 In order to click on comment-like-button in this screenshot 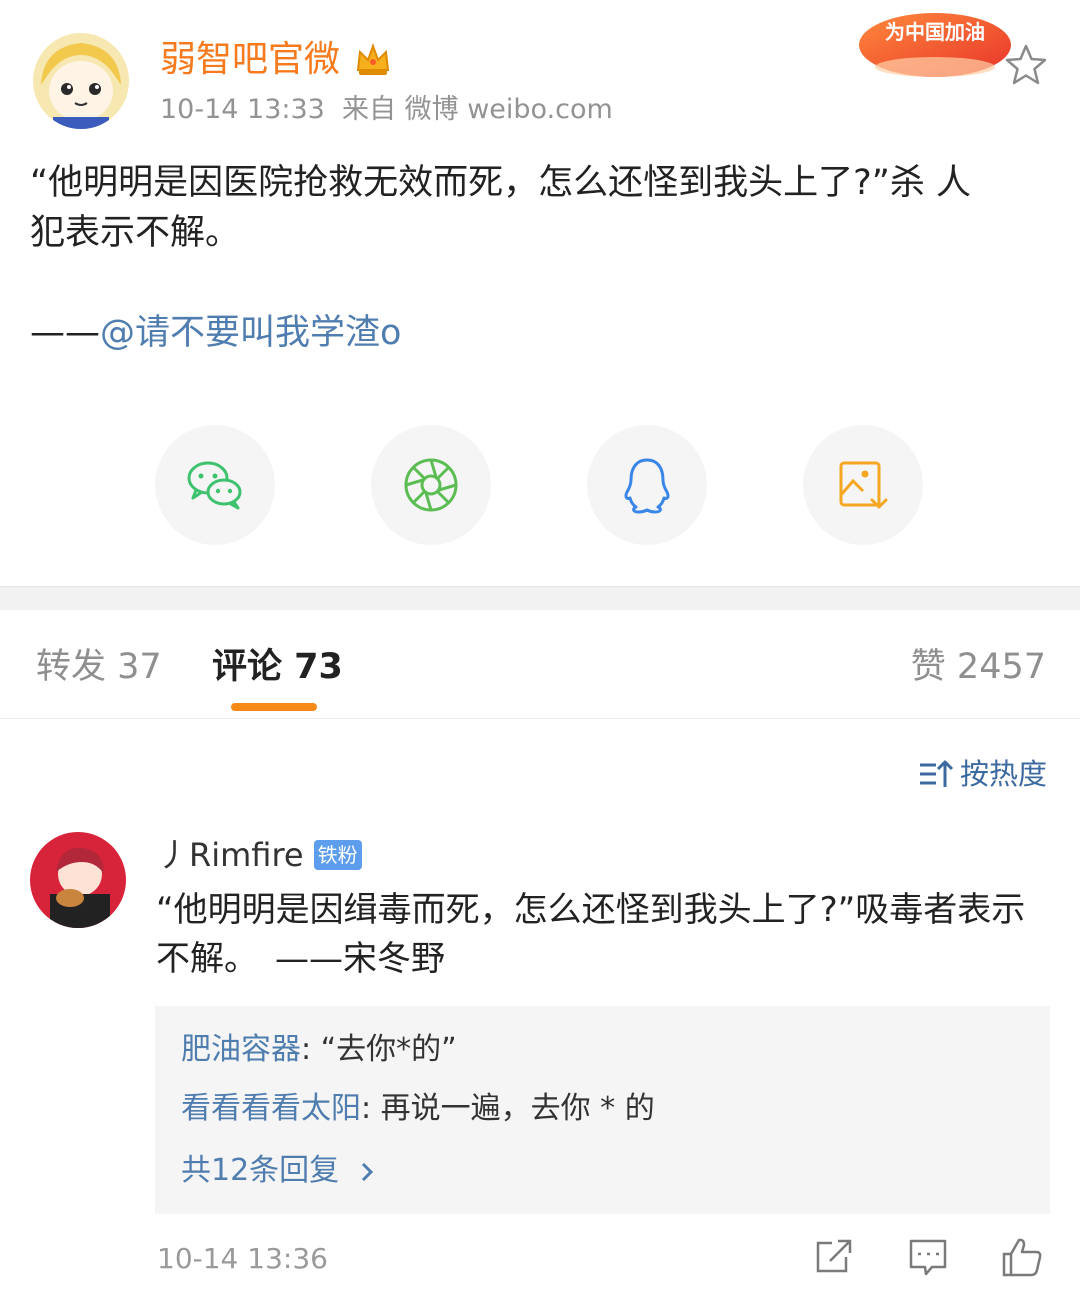, I will do `click(1022, 1257)`.